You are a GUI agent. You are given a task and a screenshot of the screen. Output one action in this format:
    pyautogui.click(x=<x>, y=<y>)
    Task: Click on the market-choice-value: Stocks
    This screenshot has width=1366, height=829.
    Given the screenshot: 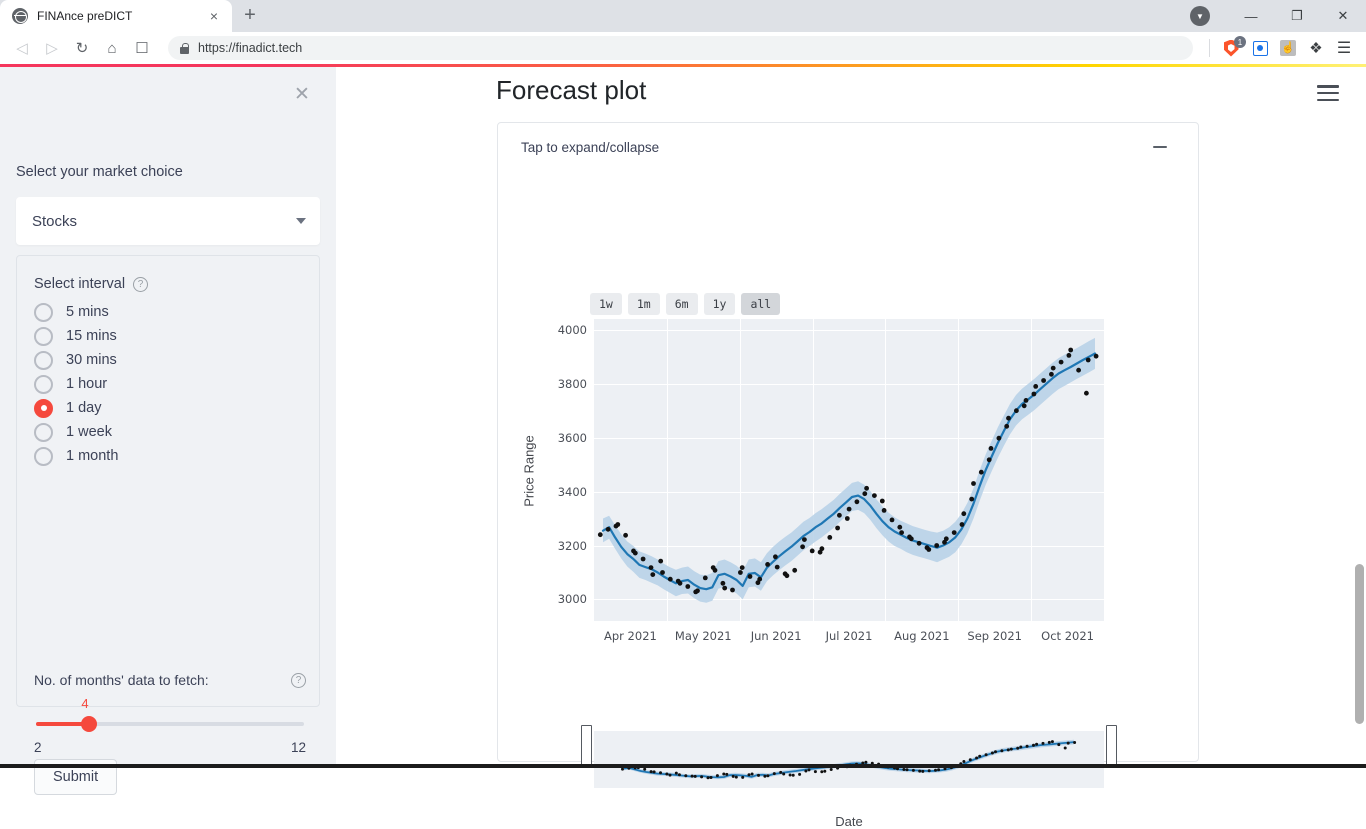 What is the action you would take?
    pyautogui.click(x=54, y=221)
    